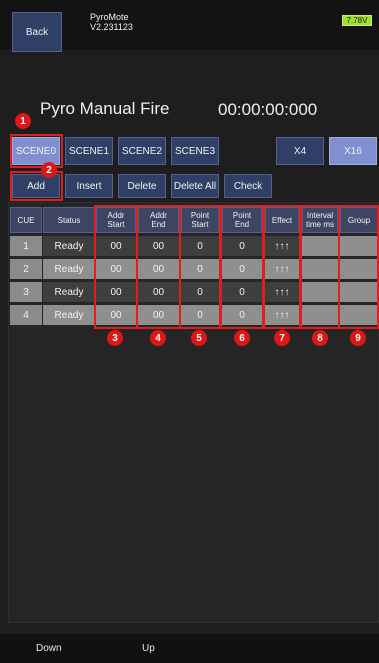 The height and width of the screenshot is (663, 379). I want to click on annotation-marker-5: 5, so click(199, 338).